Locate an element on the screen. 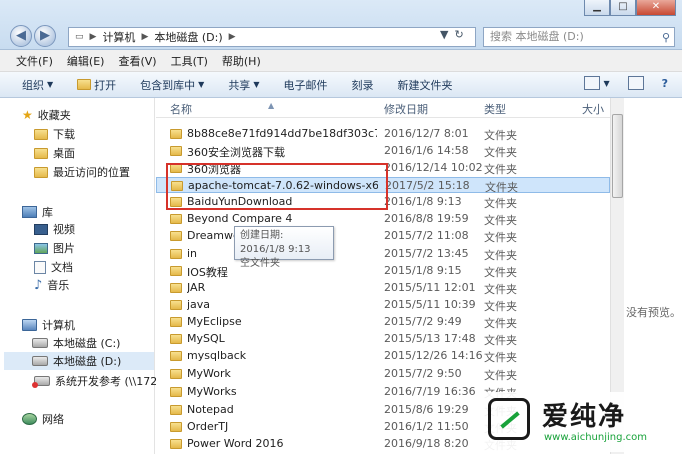  change-view-button: ▼ is located at coordinates (597, 83).